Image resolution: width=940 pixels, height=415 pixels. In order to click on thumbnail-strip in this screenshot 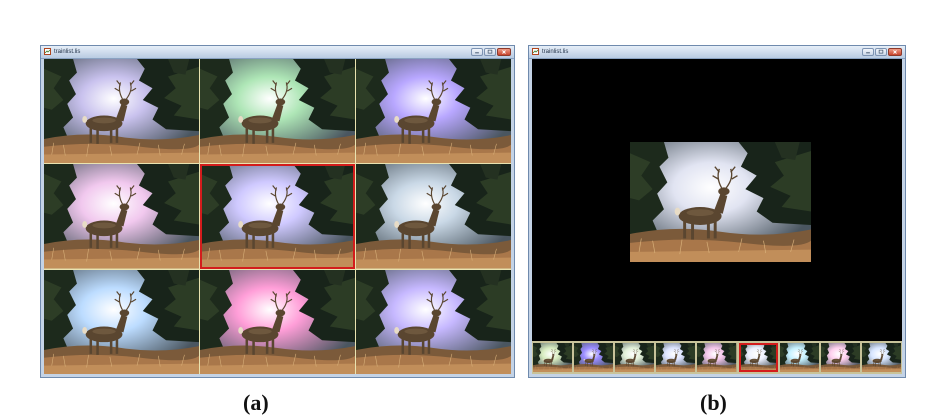, I will do `click(717, 357)`.